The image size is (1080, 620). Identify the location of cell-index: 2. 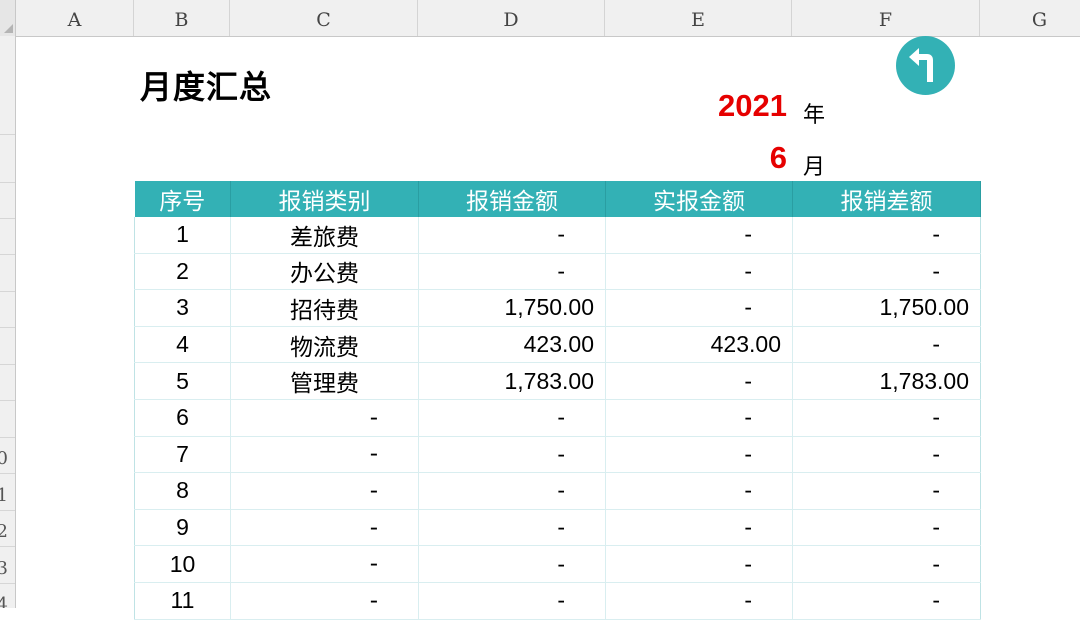
(182, 272).